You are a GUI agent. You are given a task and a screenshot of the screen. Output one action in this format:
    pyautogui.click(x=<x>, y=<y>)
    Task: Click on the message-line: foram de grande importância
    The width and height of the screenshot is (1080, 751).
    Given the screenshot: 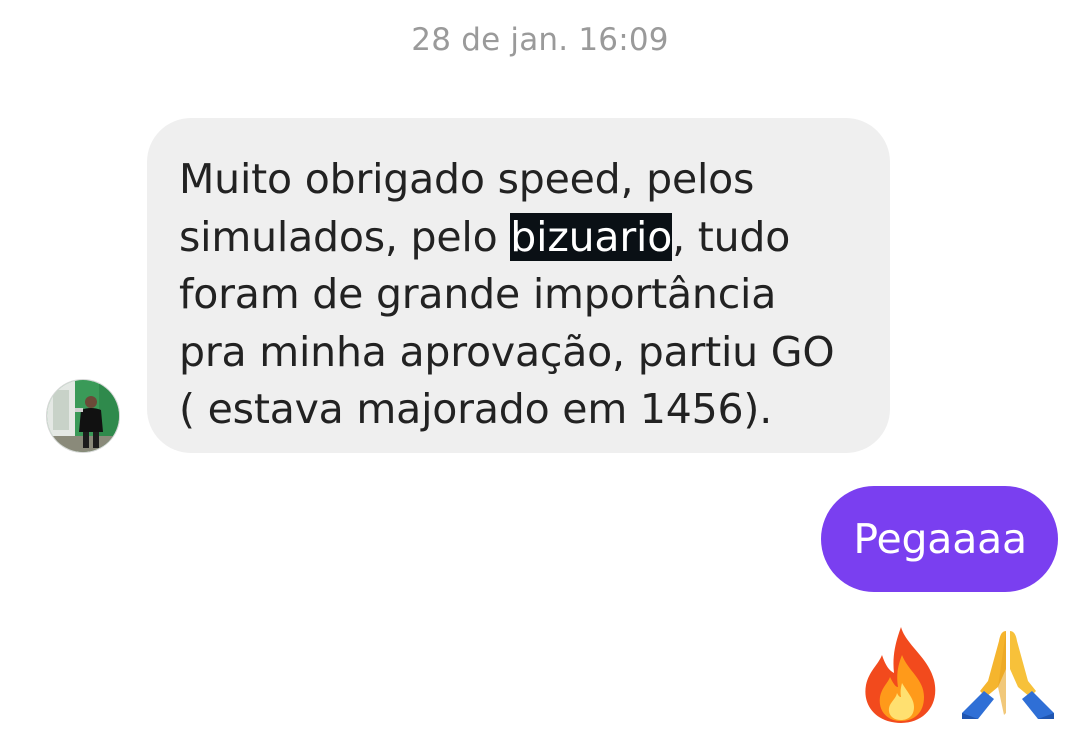 What is the action you would take?
    pyautogui.click(x=478, y=294)
    